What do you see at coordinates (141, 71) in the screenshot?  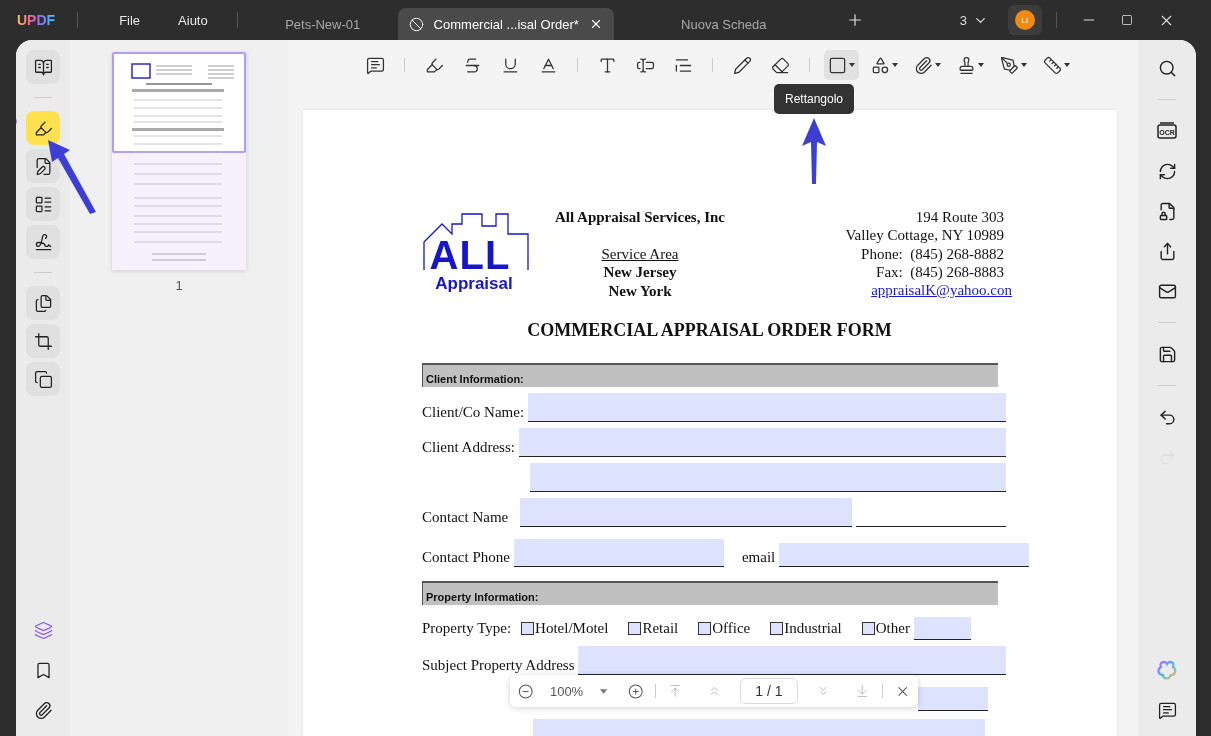 I see `logo-icon` at bounding box center [141, 71].